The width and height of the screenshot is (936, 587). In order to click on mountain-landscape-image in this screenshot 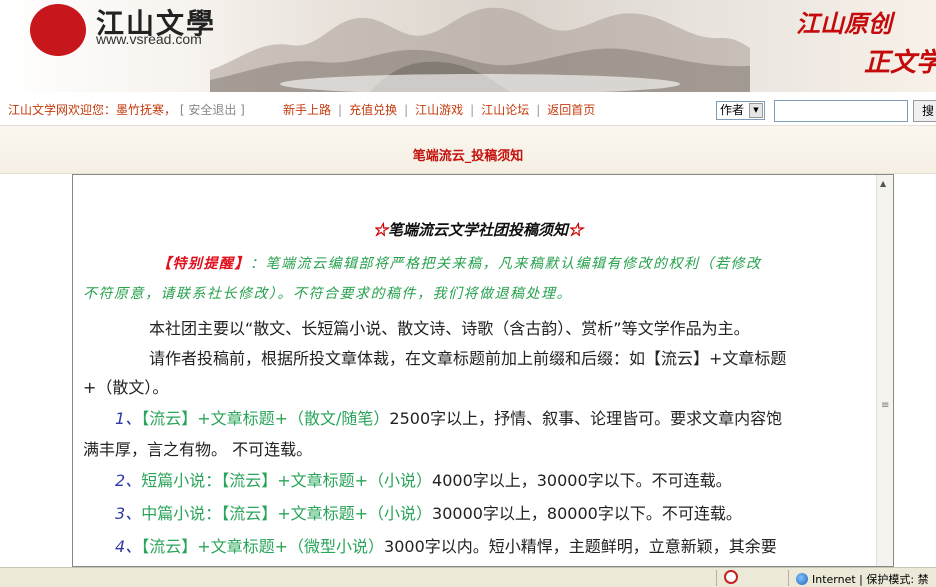, I will do `click(480, 49)`.